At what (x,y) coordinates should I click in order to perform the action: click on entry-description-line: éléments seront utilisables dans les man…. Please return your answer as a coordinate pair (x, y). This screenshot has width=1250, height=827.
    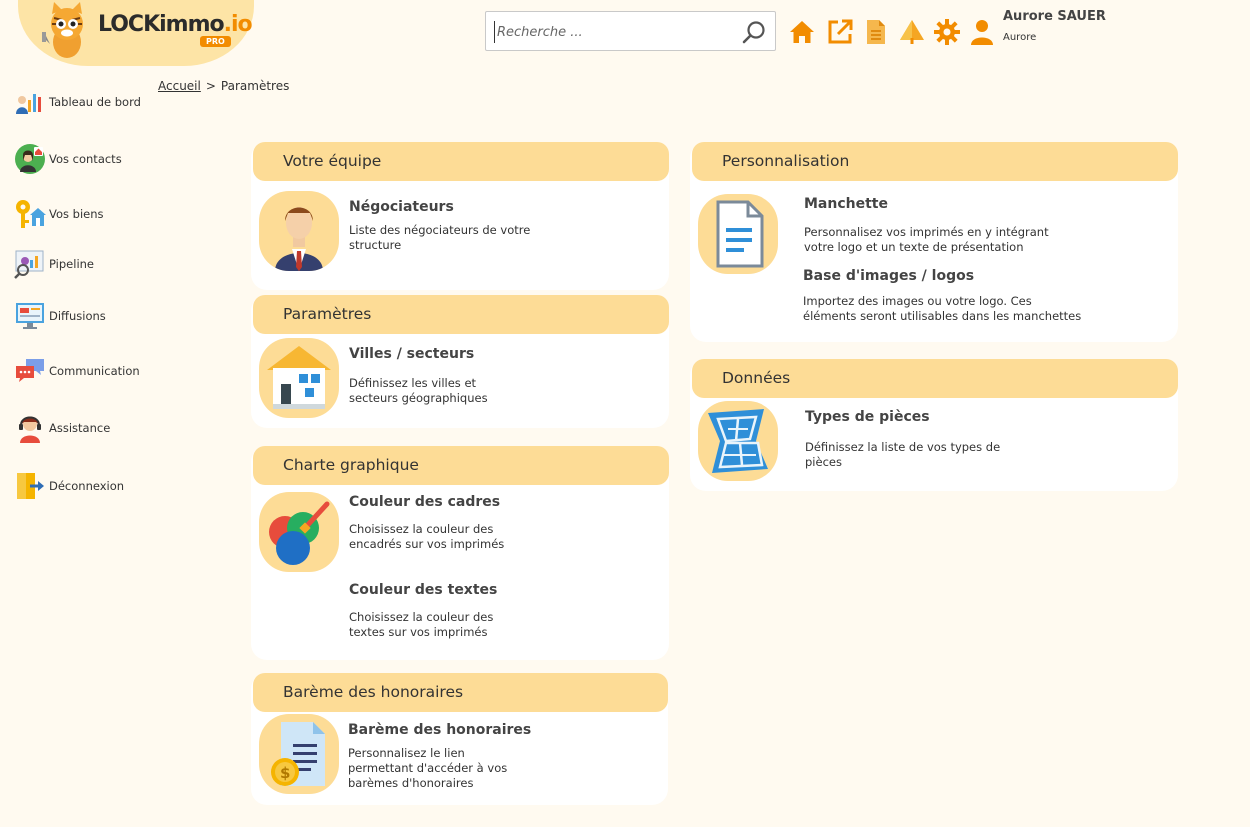
    Looking at the image, I should click on (942, 316).